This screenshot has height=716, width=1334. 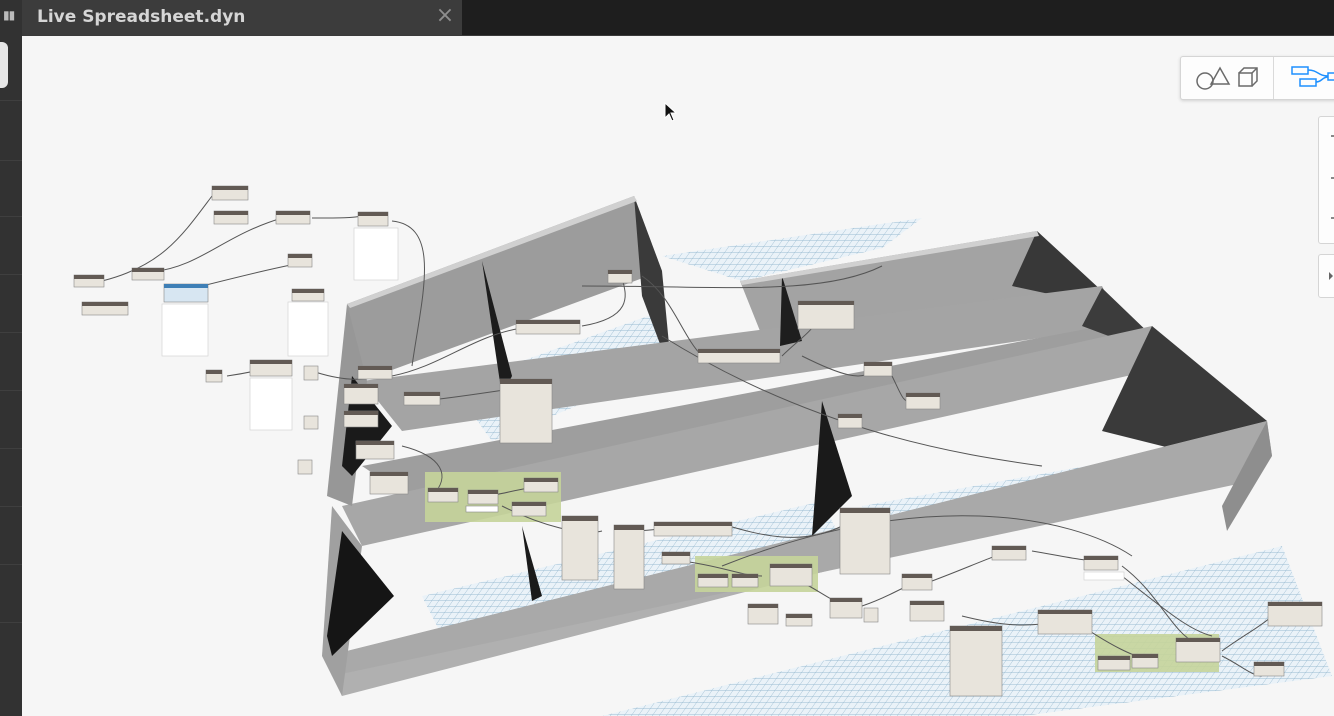 I want to click on geometry-view-icon, so click(x=1227, y=78).